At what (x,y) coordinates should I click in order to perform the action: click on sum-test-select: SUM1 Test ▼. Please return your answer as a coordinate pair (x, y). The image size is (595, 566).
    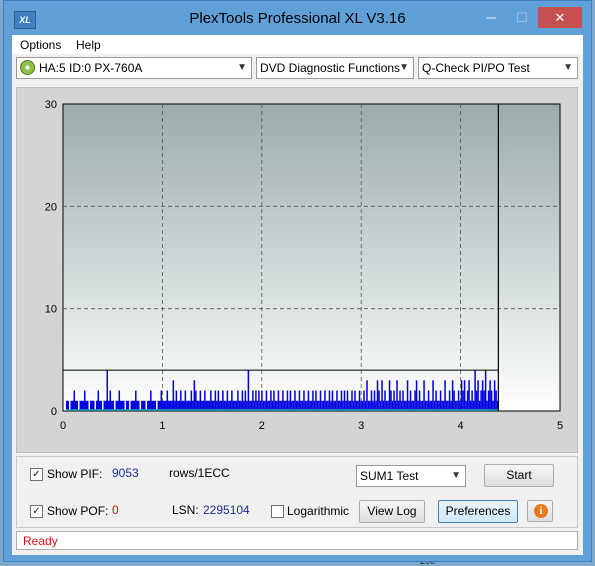
    Looking at the image, I should click on (411, 476).